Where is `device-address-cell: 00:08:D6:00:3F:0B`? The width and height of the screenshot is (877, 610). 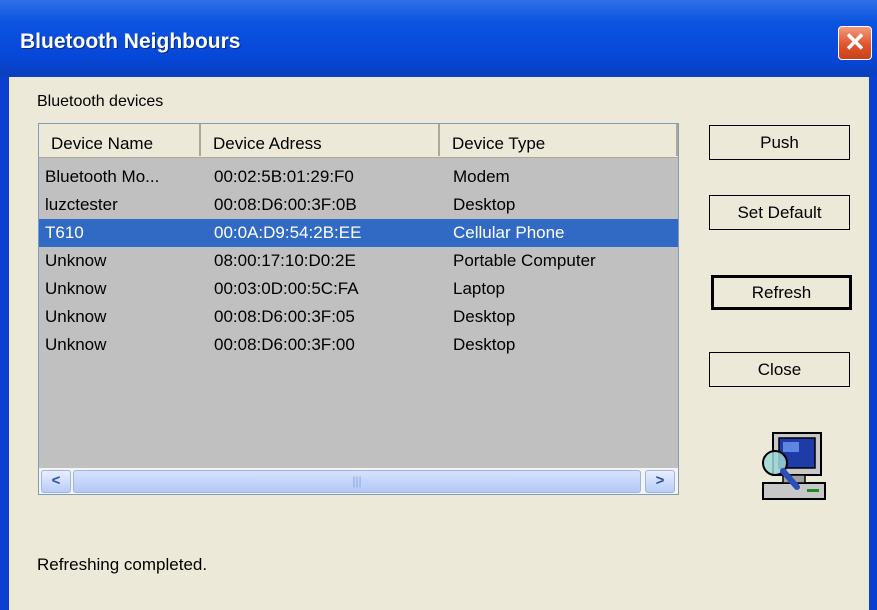 device-address-cell: 00:08:D6:00:3F:0B is located at coordinates (285, 204).